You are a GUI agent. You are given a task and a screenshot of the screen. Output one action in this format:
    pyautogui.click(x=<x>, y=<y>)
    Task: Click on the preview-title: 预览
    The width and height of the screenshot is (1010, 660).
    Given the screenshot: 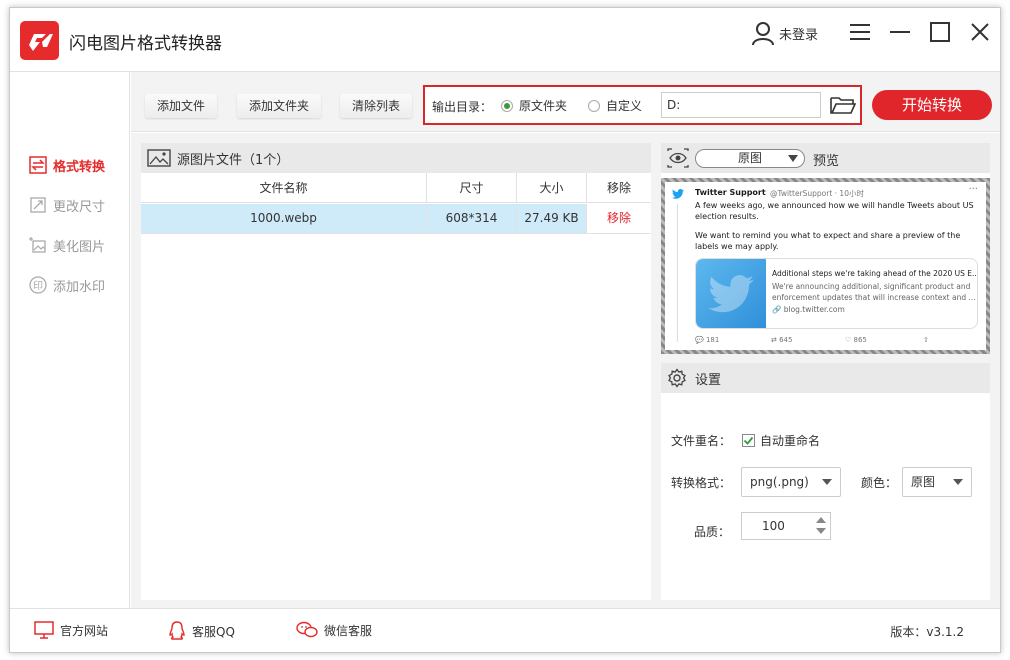 What is the action you would take?
    pyautogui.click(x=826, y=161)
    